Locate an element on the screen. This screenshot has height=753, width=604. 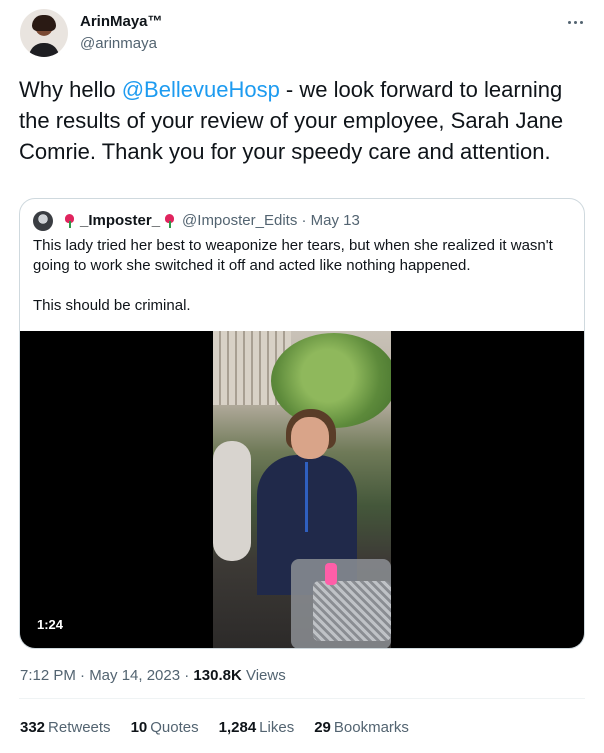
likes-stat: 1,284 Likes is located at coordinates (257, 727).